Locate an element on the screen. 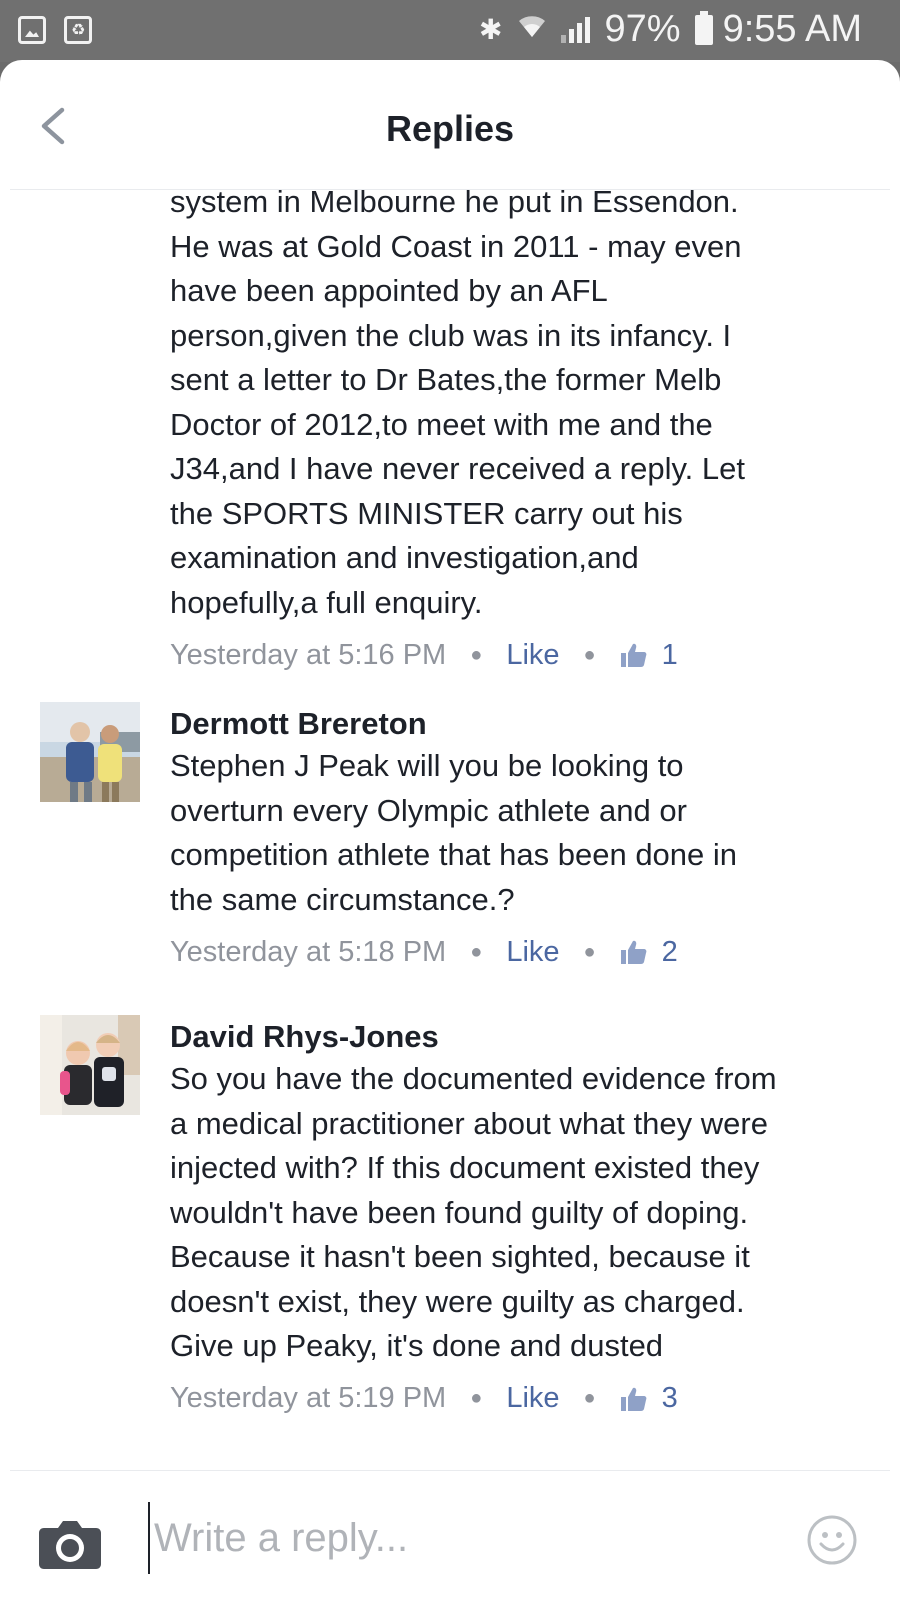 The width and height of the screenshot is (900, 1600). wifi-icon is located at coordinates (532, 29).